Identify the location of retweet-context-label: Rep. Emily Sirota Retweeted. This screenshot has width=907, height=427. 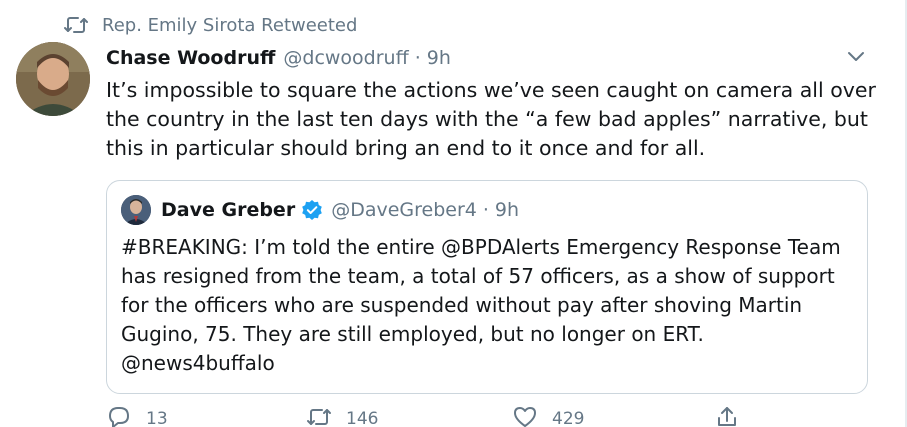
(229, 25).